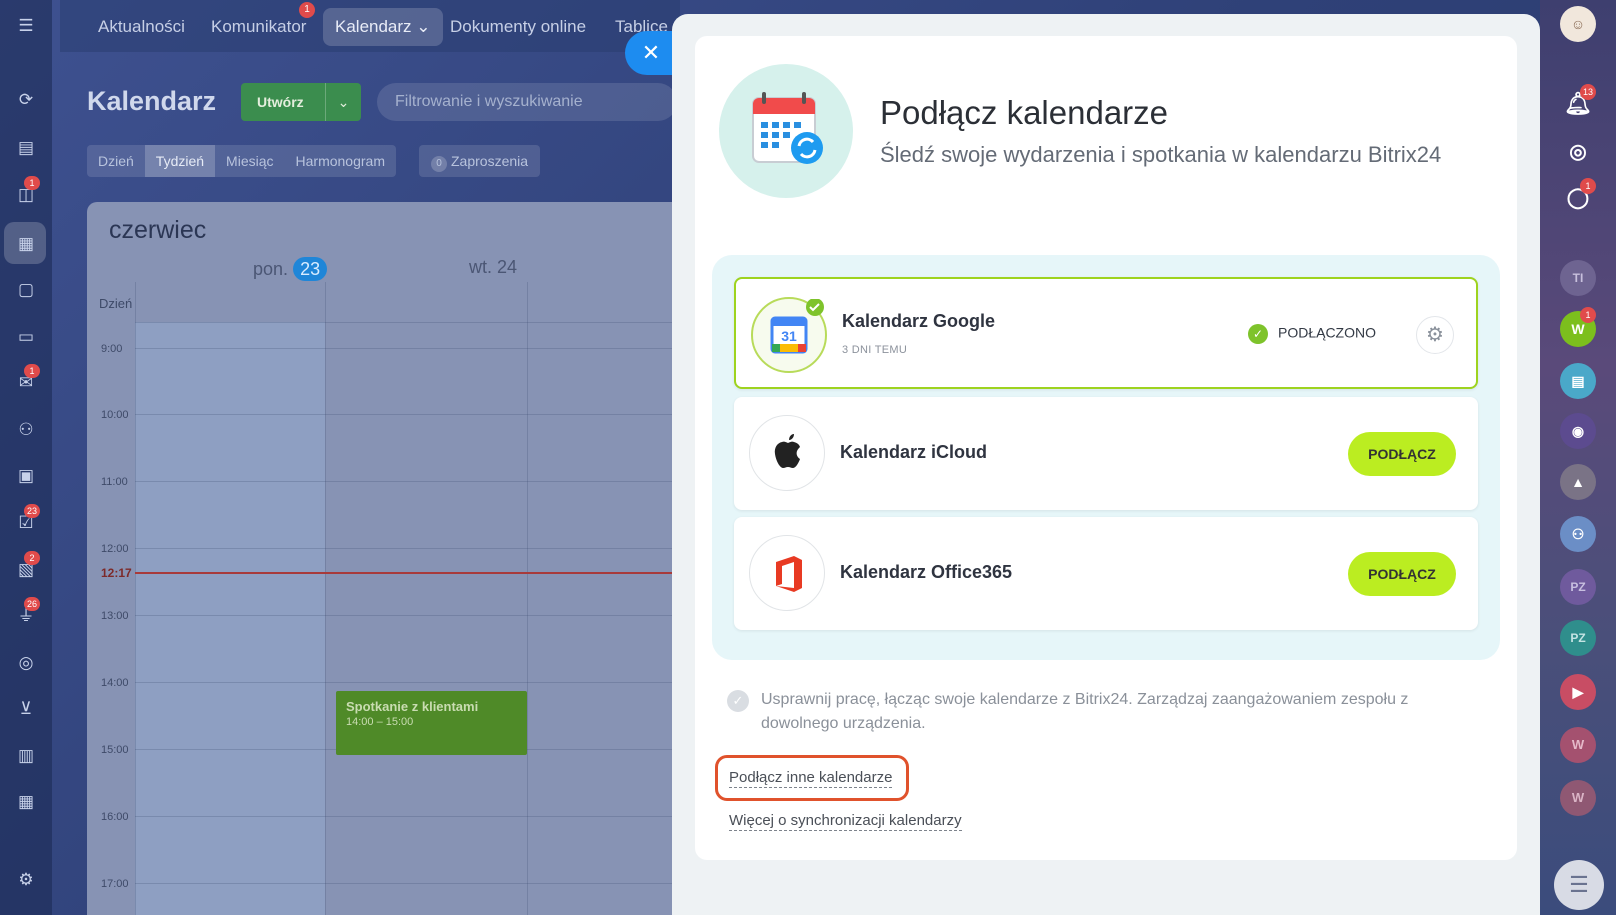  I want to click on hour-label: 10:00, so click(115, 415).